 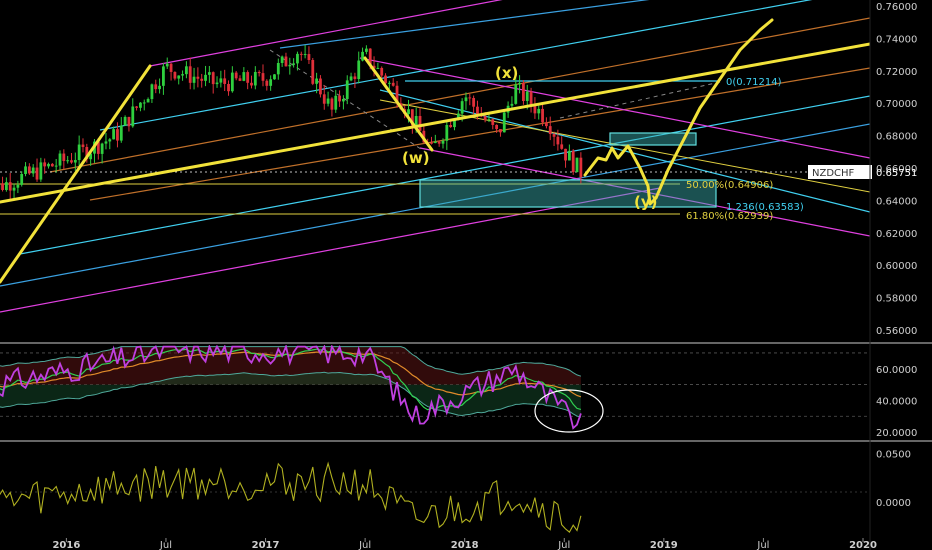 What do you see at coordinates (416, 158) in the screenshot?
I see `wave-label-w: (w)` at bounding box center [416, 158].